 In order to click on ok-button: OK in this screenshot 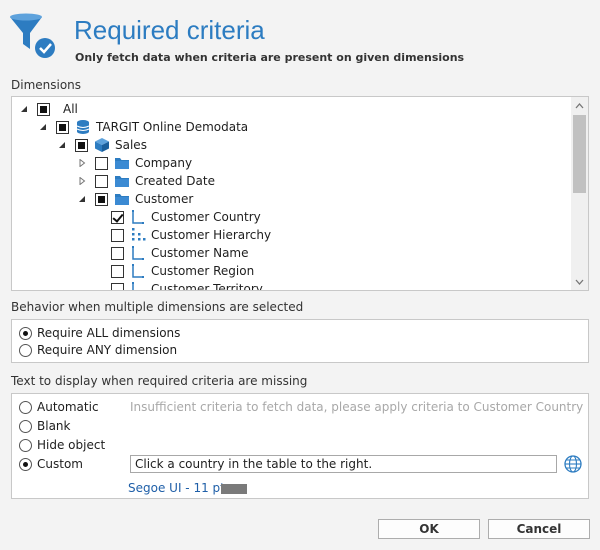, I will do `click(429, 529)`.